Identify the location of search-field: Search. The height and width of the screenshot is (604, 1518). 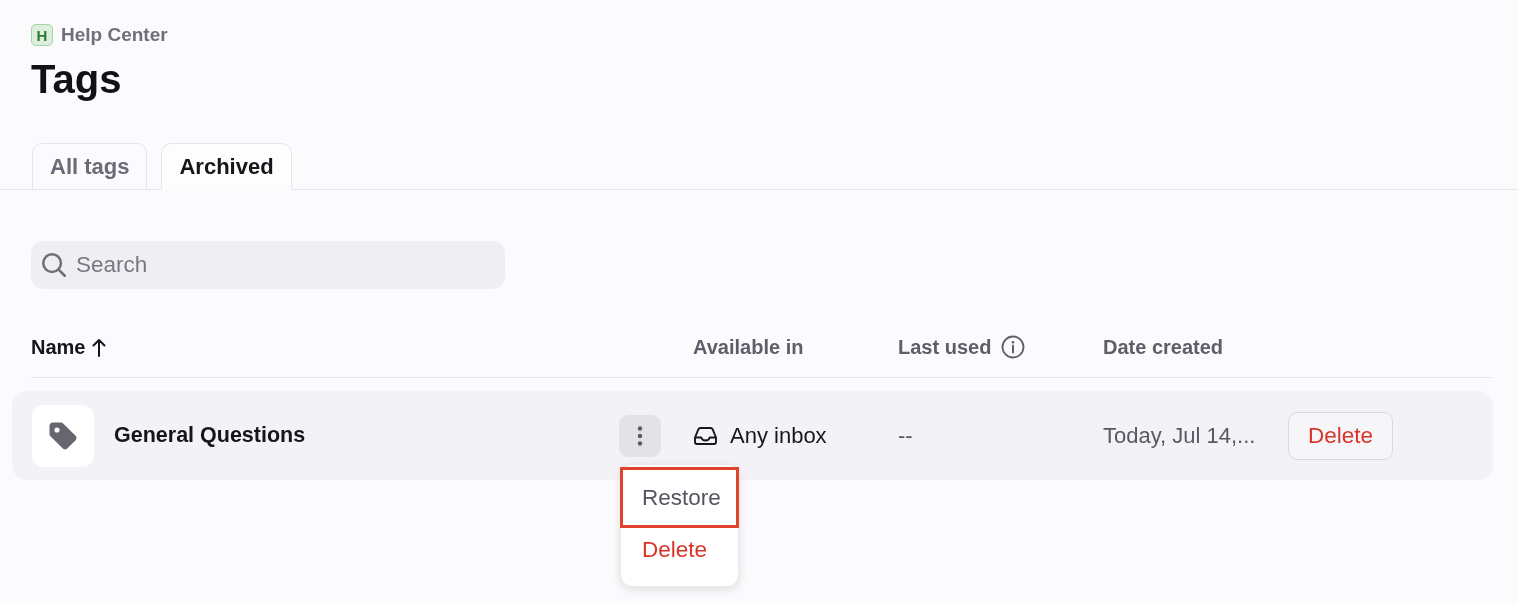
(268, 265).